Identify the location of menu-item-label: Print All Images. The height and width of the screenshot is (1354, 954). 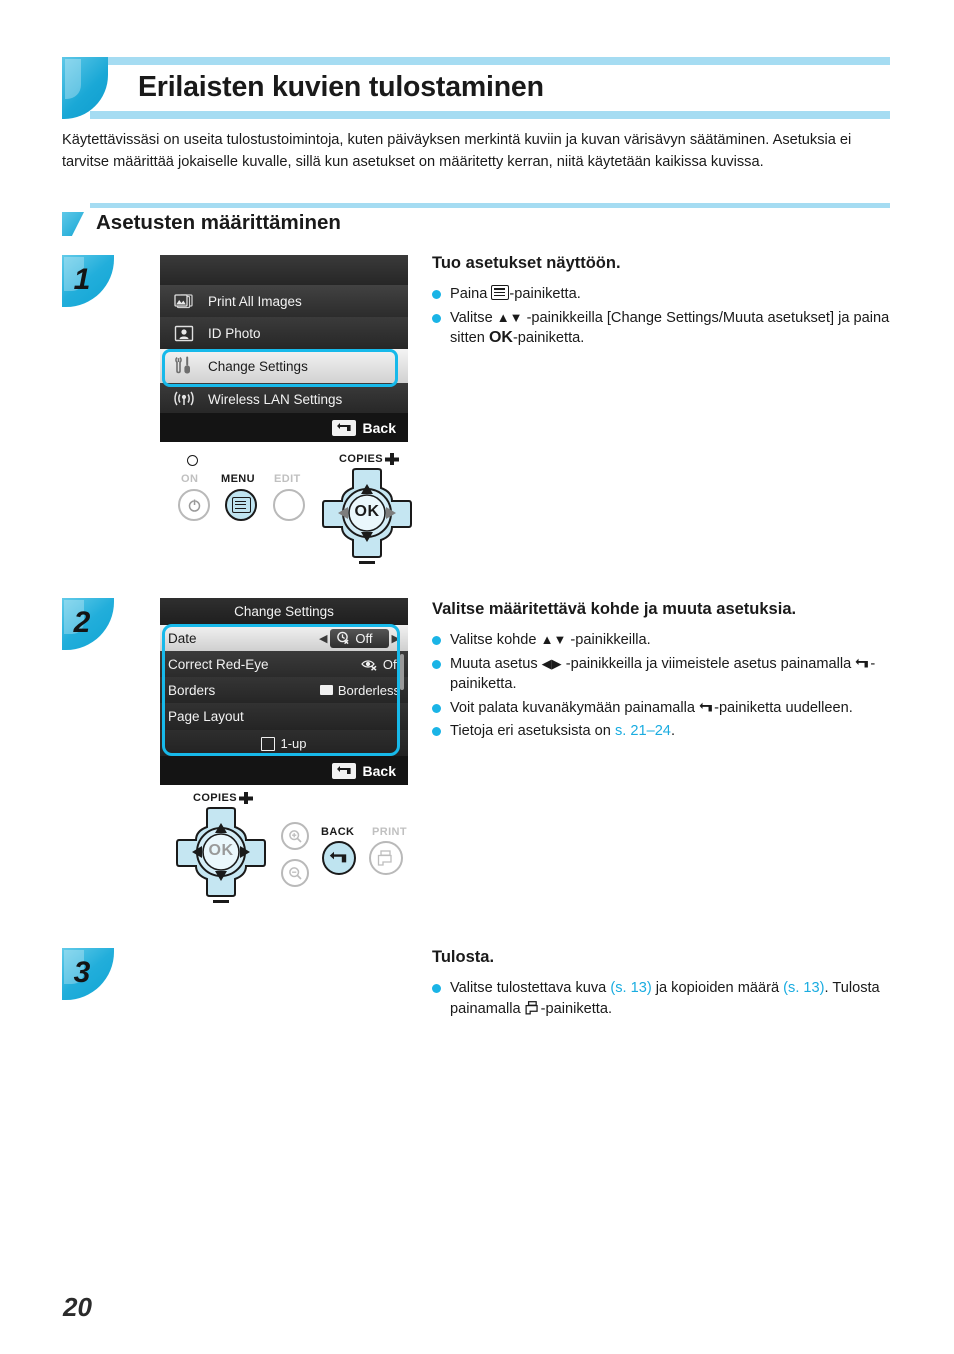
(255, 301).